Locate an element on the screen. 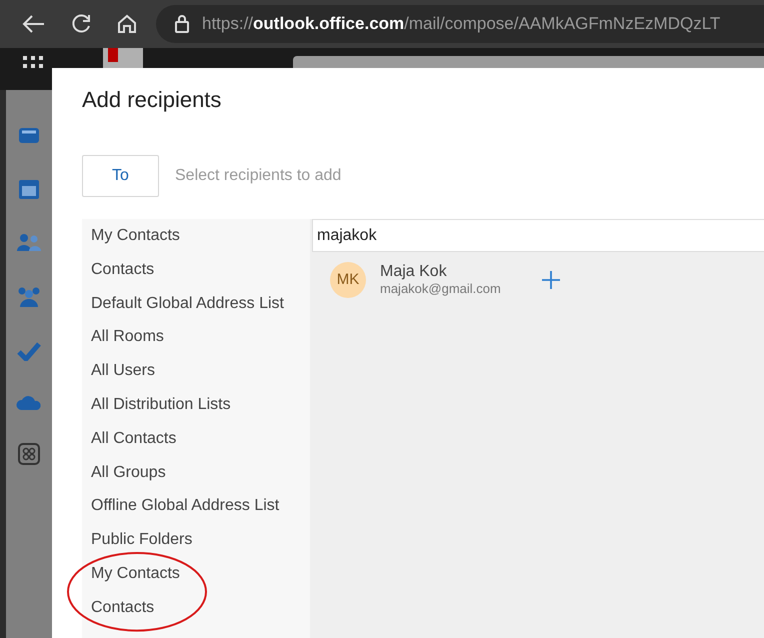 Image resolution: width=764 pixels, height=638 pixels. app-logo-icon is located at coordinates (113, 55).